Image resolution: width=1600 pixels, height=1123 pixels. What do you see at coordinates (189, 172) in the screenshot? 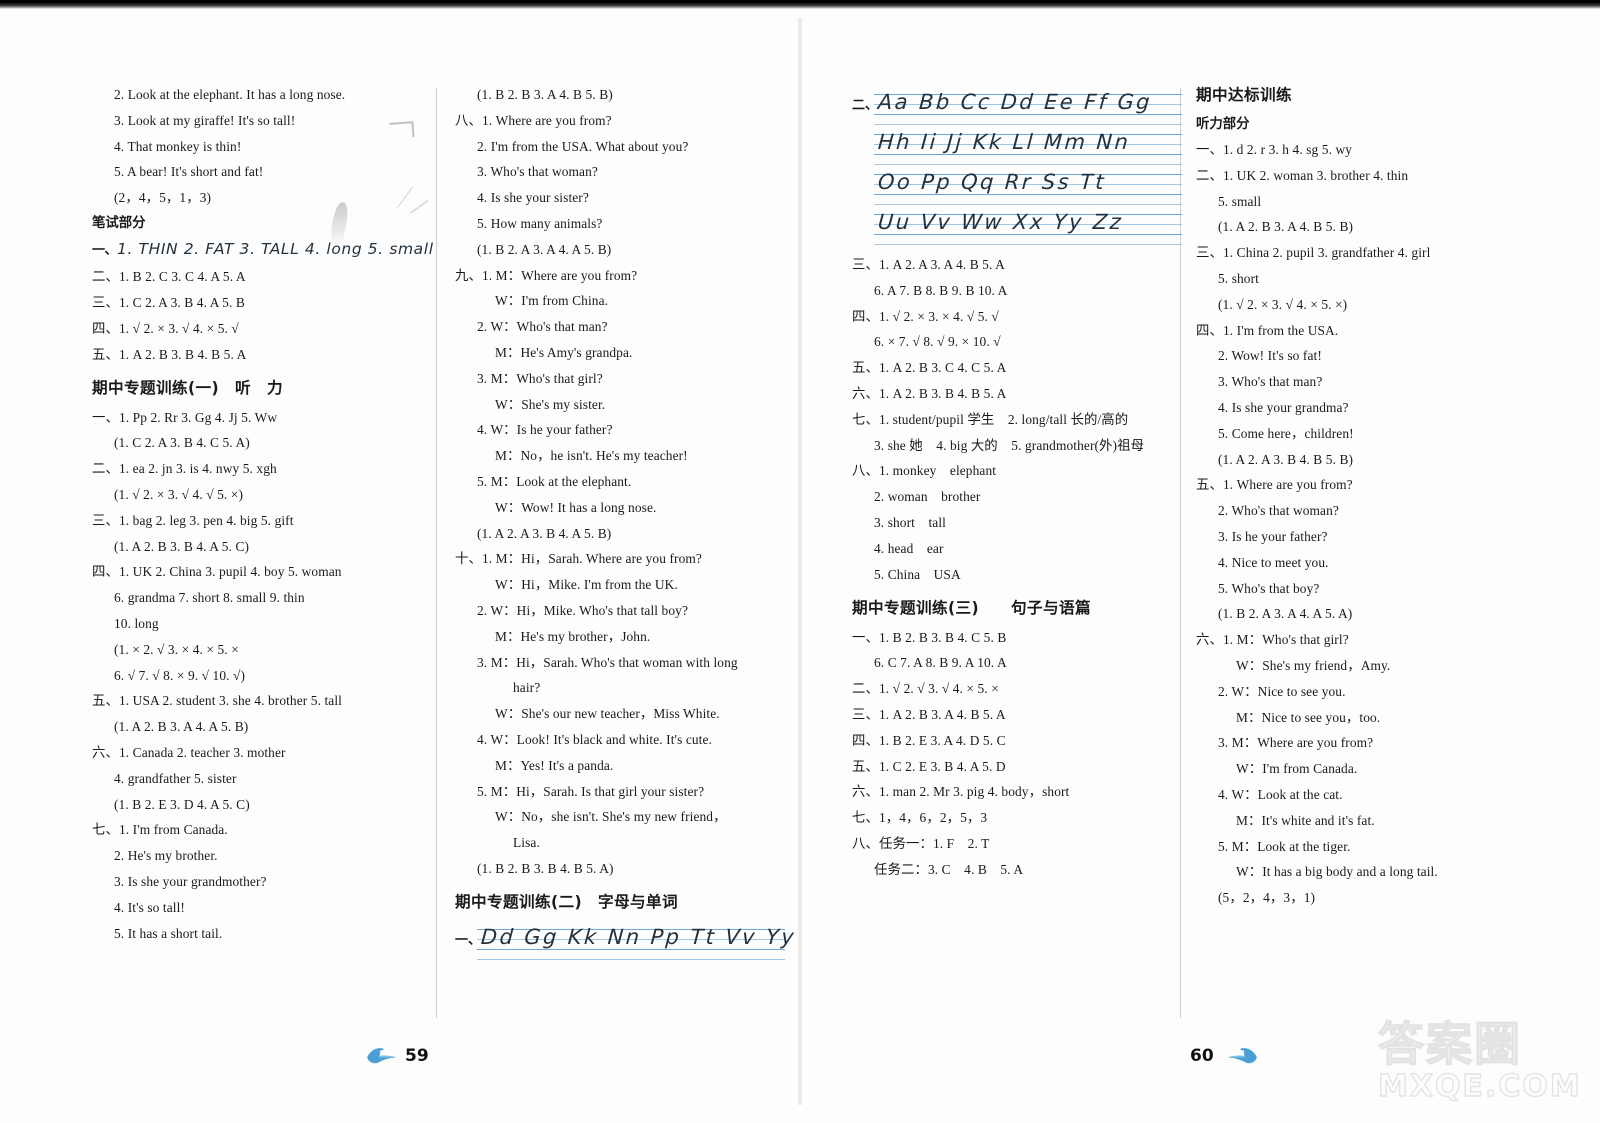
I see `answer-line: 5. A bear! It's short and fat!` at bounding box center [189, 172].